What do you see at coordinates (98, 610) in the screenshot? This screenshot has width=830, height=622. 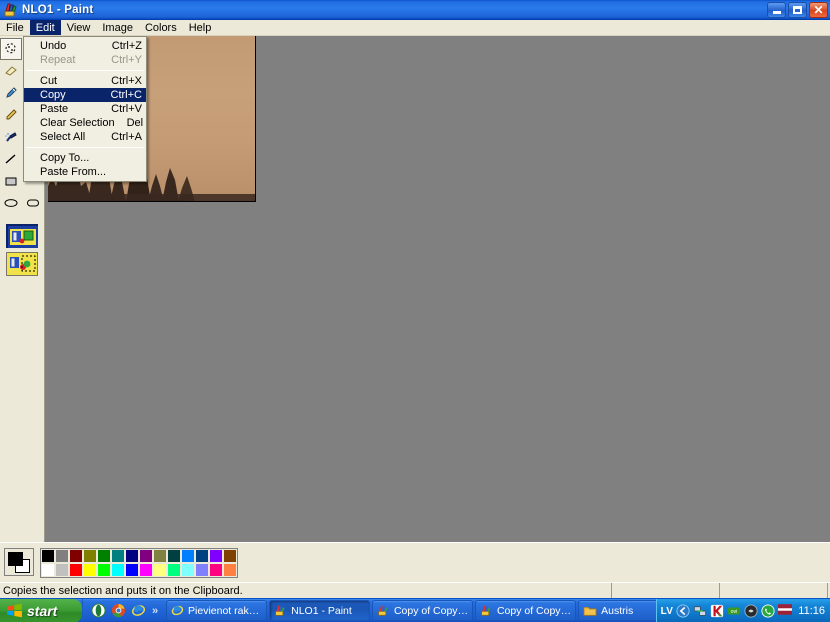 I see `opera-icon` at bounding box center [98, 610].